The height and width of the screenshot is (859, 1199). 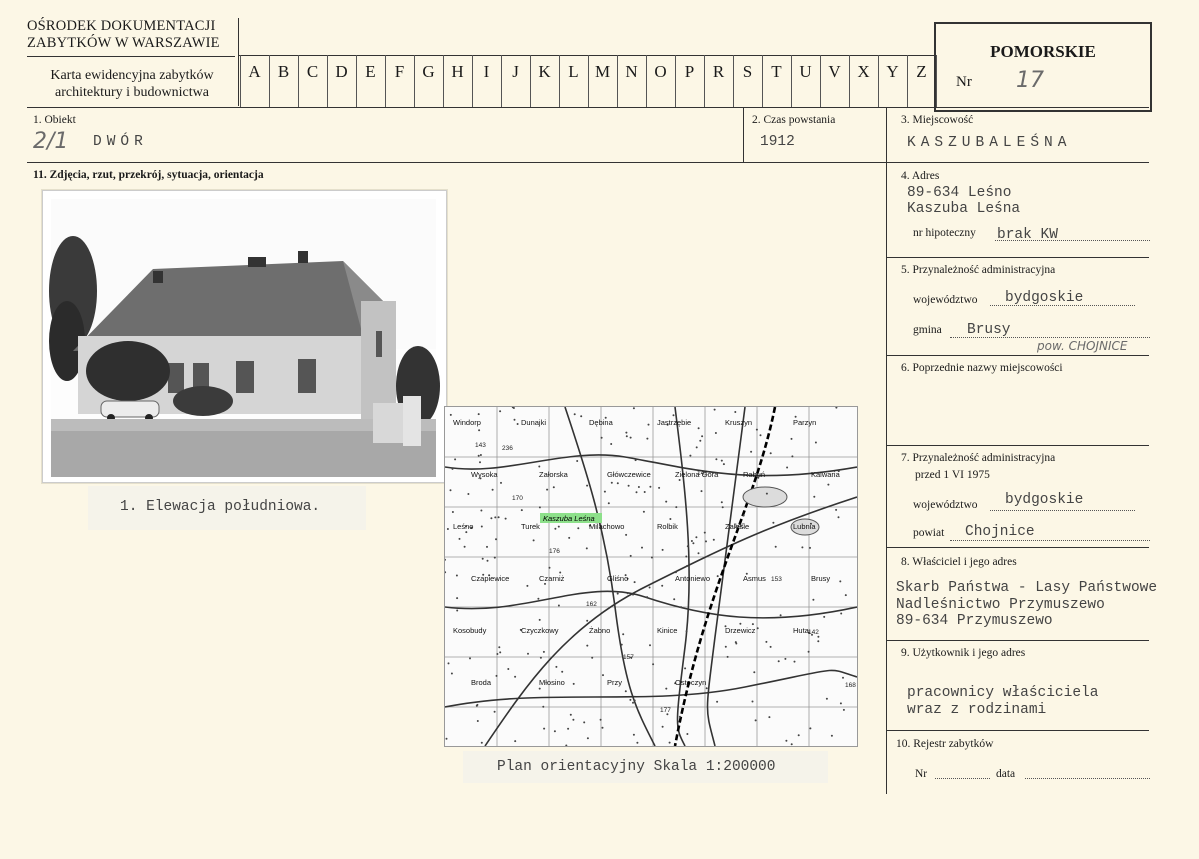 What do you see at coordinates (1044, 500) in the screenshot?
I see `wojewodztwo-old-value: bydgoskie` at bounding box center [1044, 500].